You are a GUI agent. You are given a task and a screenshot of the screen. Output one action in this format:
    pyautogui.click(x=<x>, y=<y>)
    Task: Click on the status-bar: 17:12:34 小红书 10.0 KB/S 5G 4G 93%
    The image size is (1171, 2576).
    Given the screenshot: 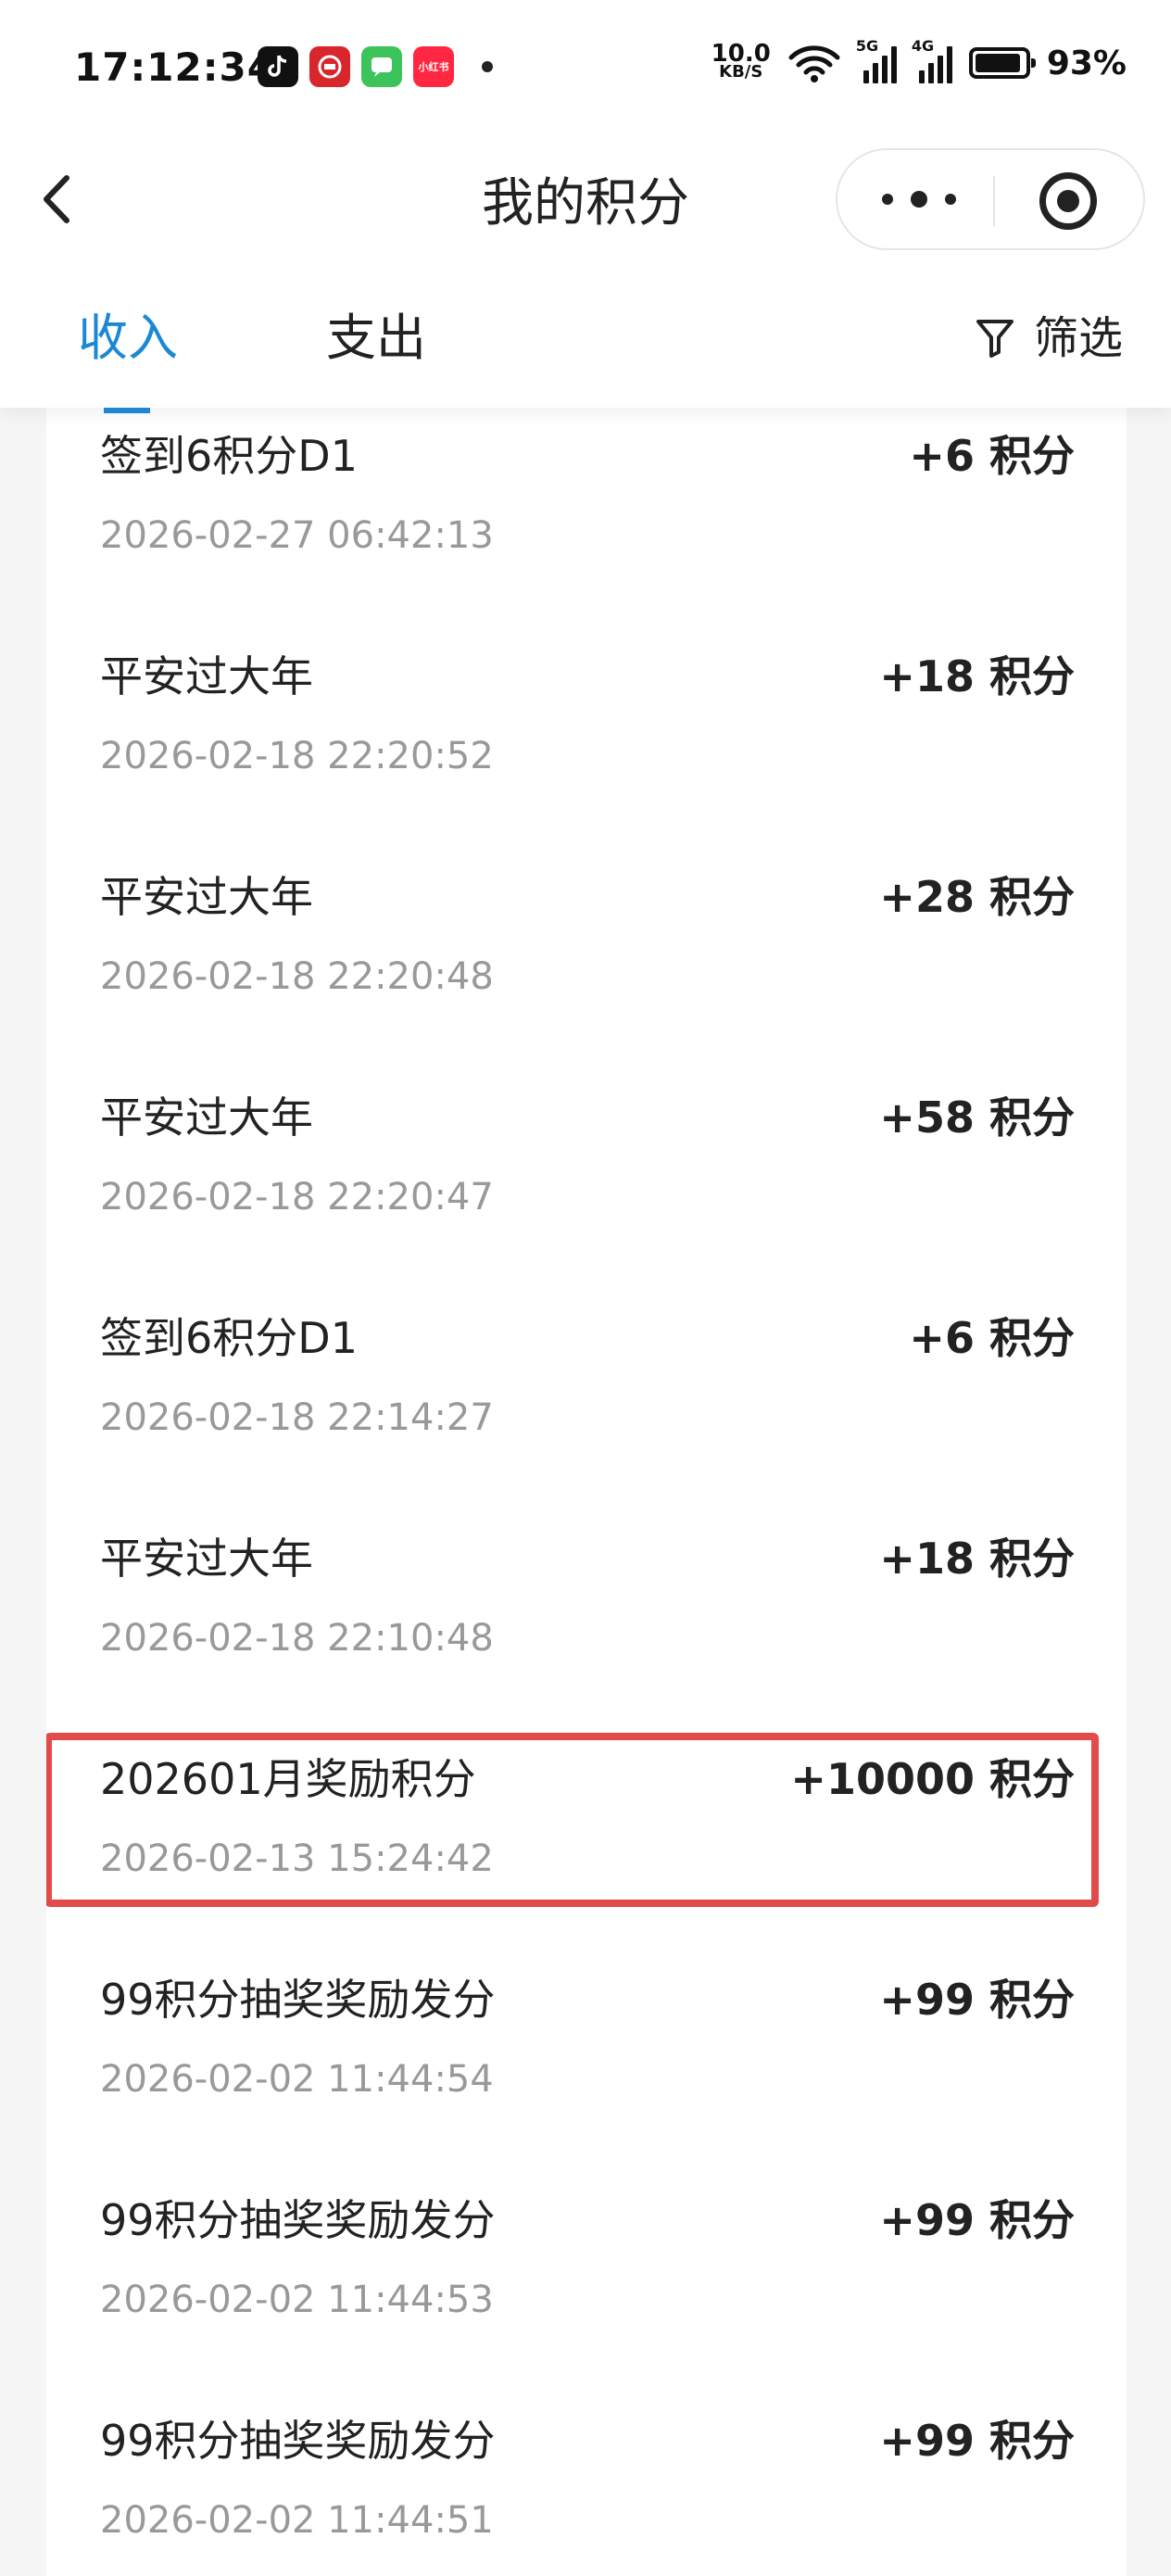 What is the action you would take?
    pyautogui.click(x=585, y=69)
    